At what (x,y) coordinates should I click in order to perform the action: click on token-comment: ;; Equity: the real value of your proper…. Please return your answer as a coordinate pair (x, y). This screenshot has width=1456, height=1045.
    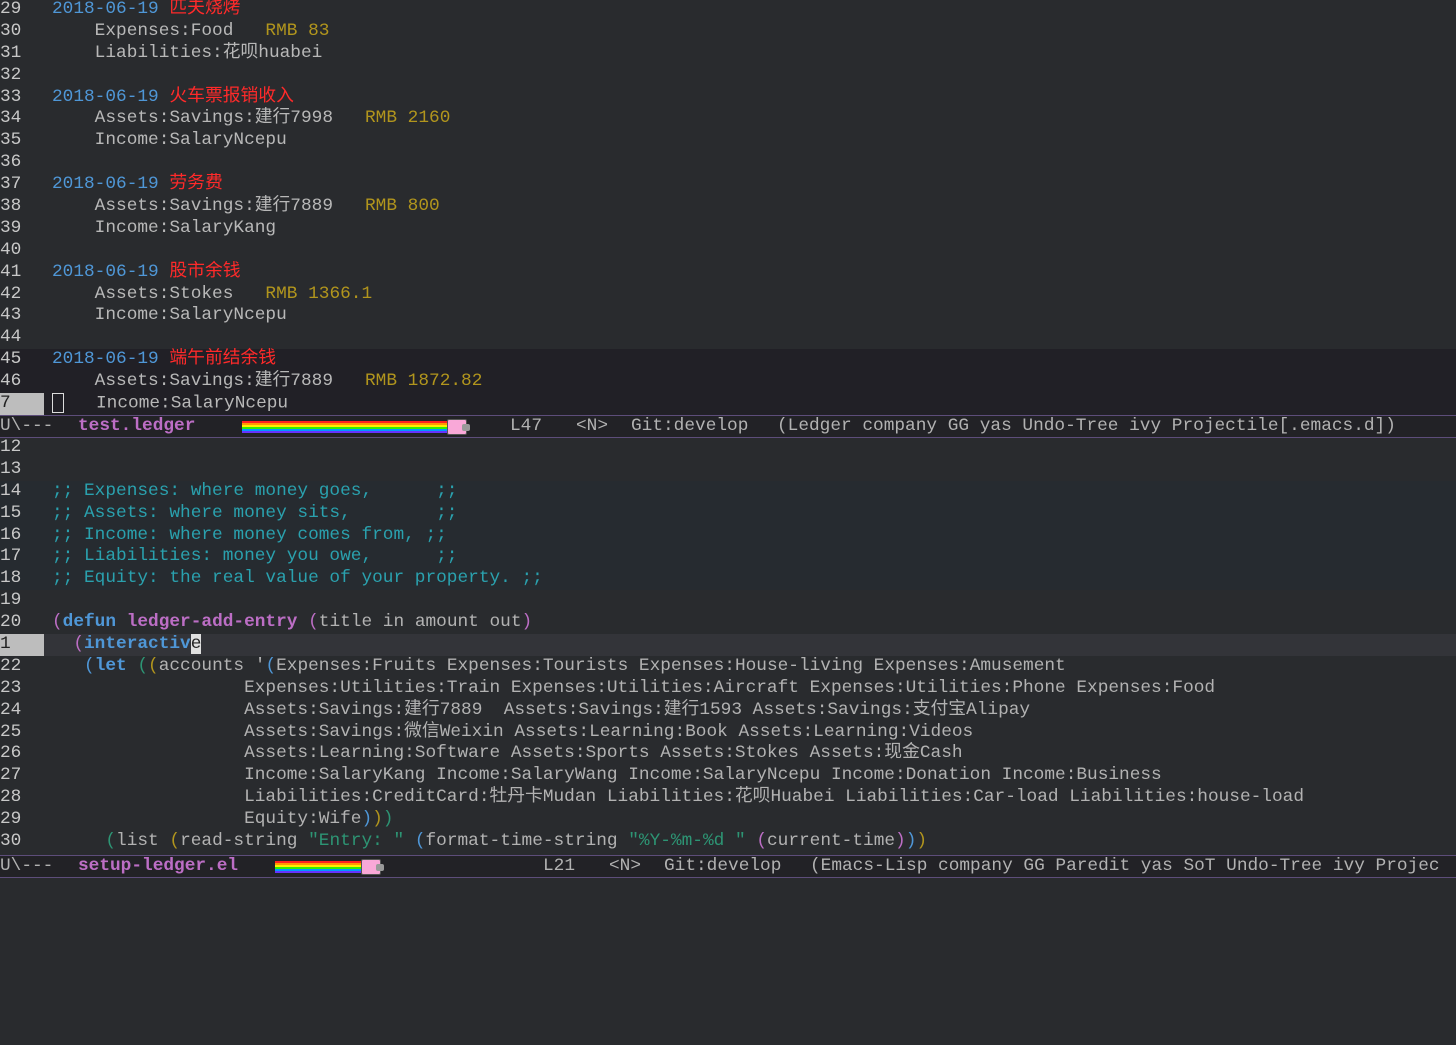
    Looking at the image, I should click on (297, 578).